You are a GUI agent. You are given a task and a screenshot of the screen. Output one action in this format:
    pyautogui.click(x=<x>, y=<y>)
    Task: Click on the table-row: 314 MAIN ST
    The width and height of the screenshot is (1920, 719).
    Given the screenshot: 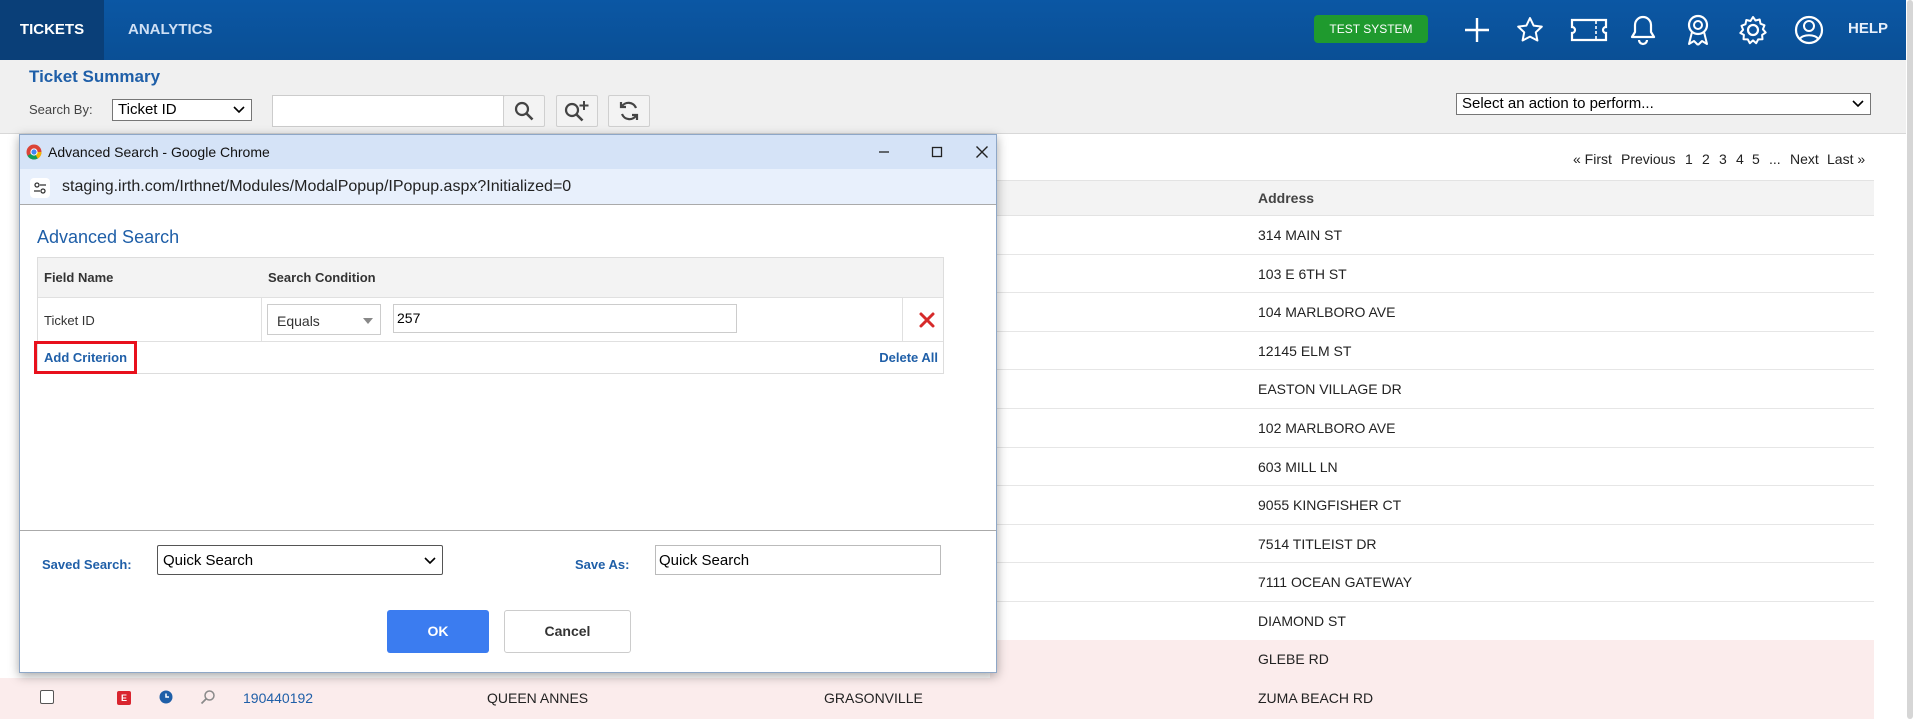 What is the action you would take?
    pyautogui.click(x=1432, y=235)
    